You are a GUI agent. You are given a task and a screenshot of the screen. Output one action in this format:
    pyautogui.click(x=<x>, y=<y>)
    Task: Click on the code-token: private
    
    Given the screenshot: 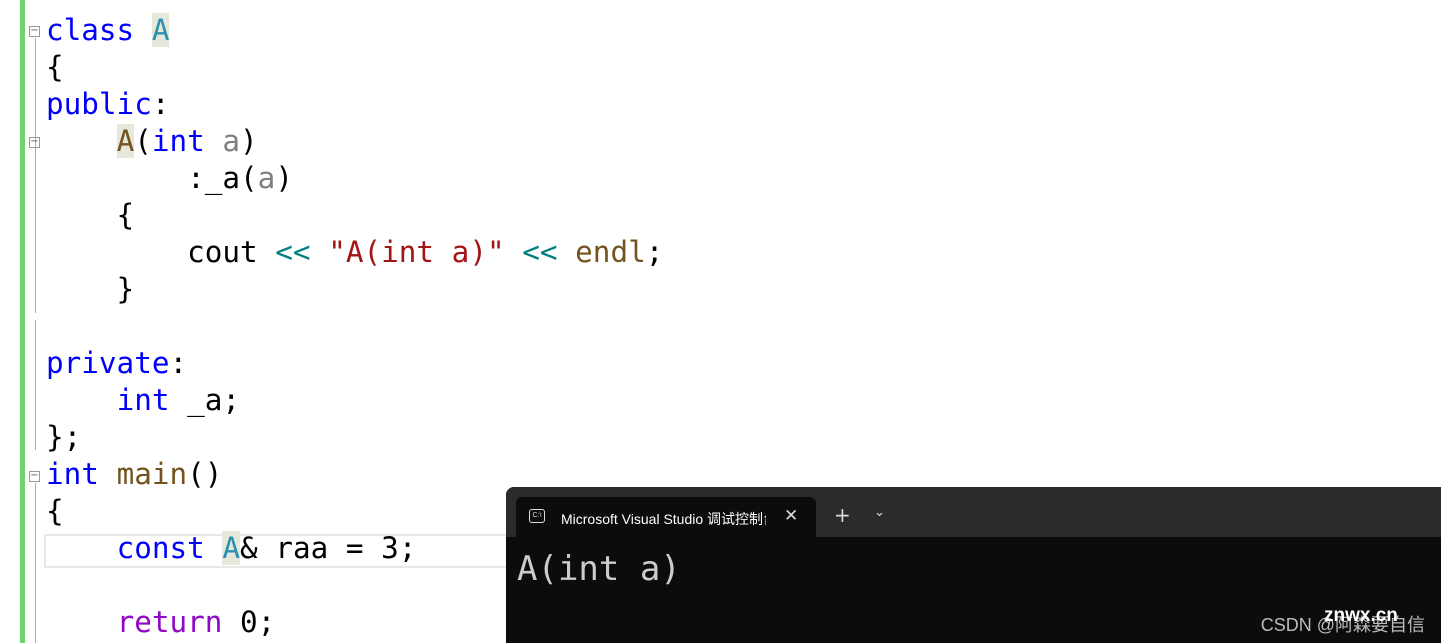 What is the action you would take?
    pyautogui.click(x=108, y=363)
    